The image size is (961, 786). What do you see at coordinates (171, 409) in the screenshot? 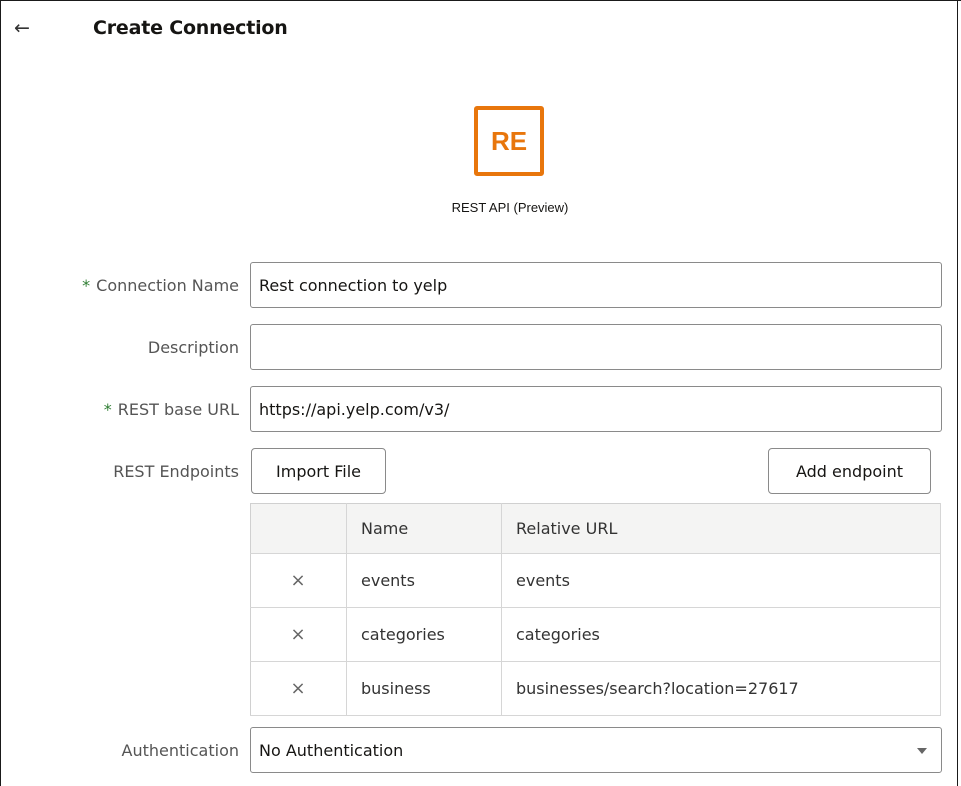
I see `base-url-label: * REST base URL` at bounding box center [171, 409].